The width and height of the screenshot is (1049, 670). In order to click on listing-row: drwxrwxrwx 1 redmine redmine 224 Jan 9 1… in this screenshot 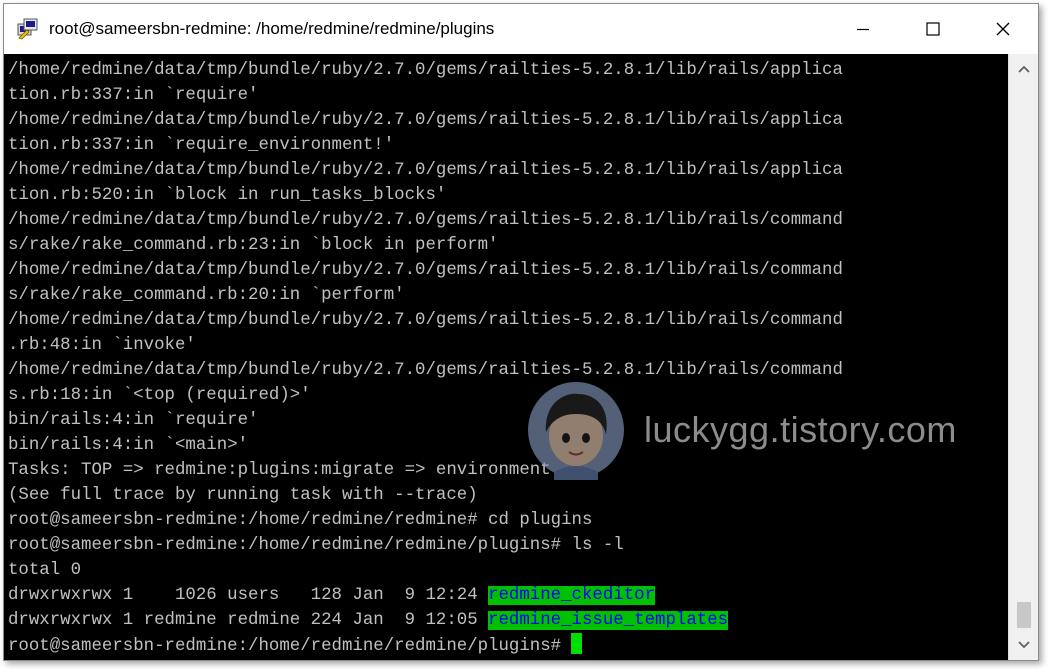, I will do `click(425, 620)`.